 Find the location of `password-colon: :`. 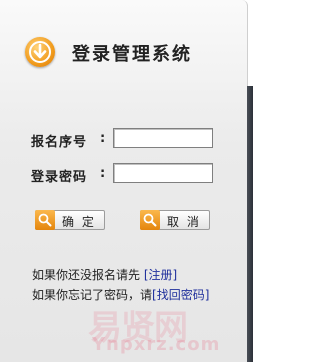

password-colon: : is located at coordinates (103, 173).